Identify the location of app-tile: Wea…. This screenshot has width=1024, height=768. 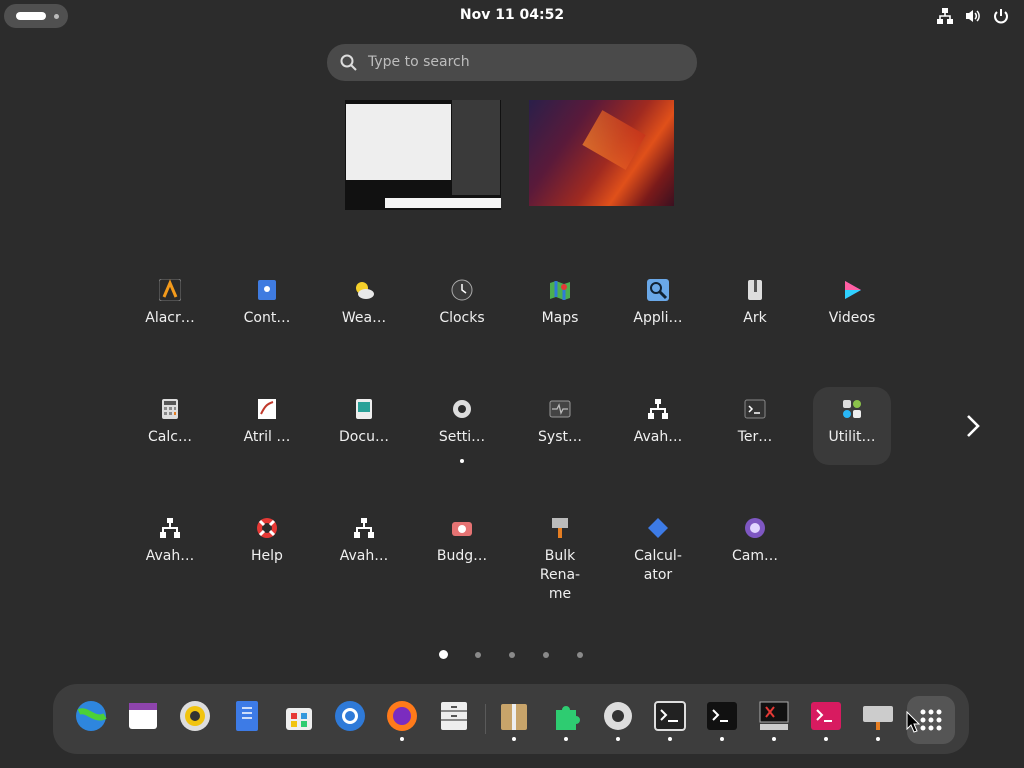
(364, 307).